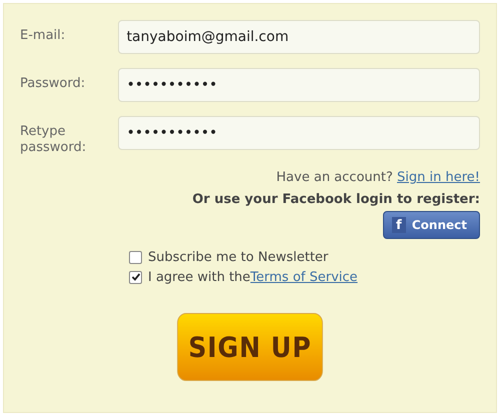 The height and width of the screenshot is (417, 500). What do you see at coordinates (438, 177) in the screenshot?
I see `signin-link: Sign in here!` at bounding box center [438, 177].